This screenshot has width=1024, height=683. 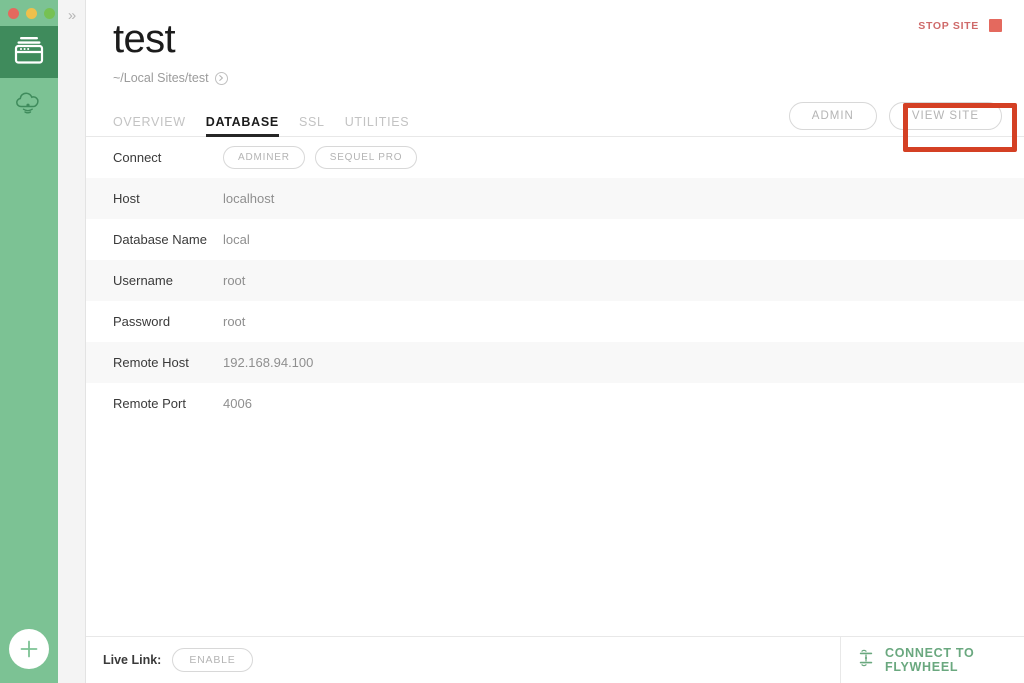 I want to click on window-traffic-lights, so click(x=29, y=13).